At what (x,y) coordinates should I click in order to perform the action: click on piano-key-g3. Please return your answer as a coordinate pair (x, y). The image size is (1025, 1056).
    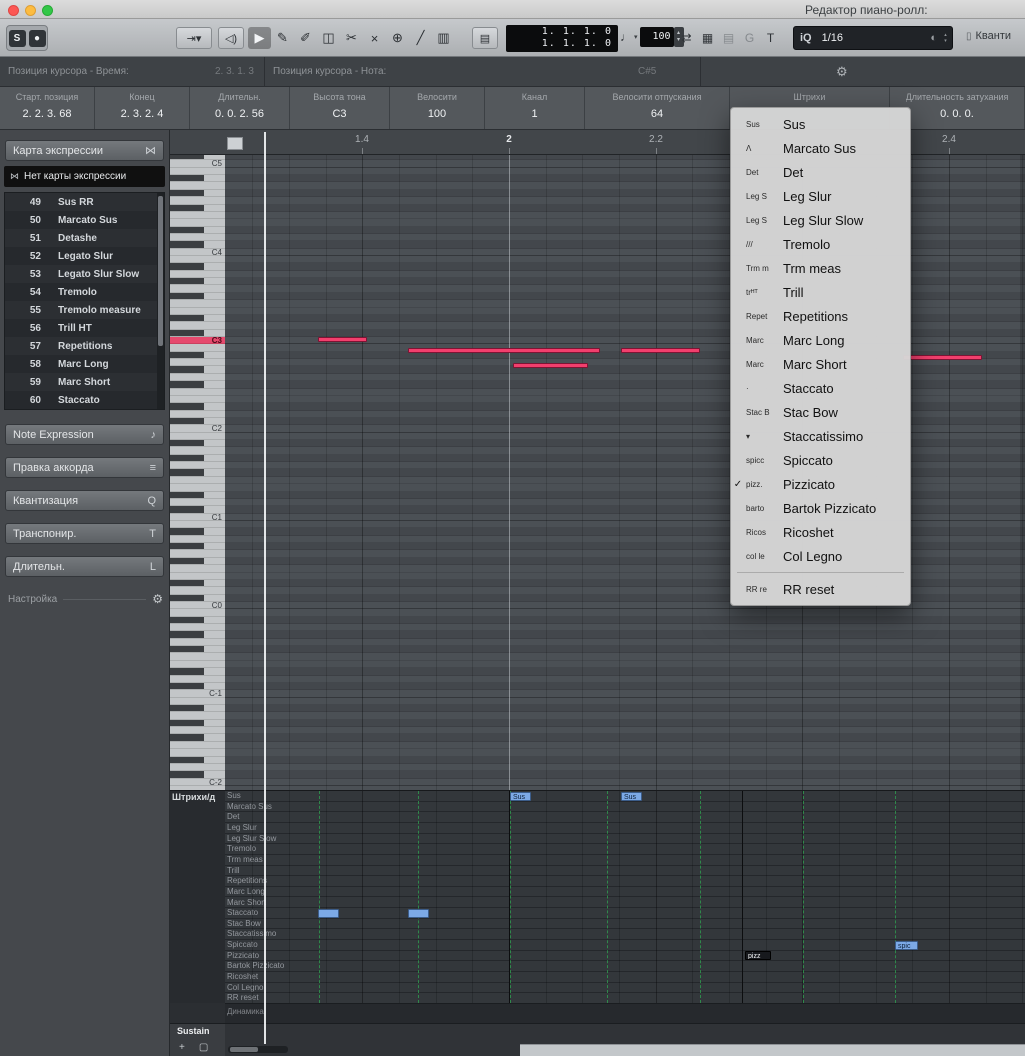
    Looking at the image, I should click on (197, 289).